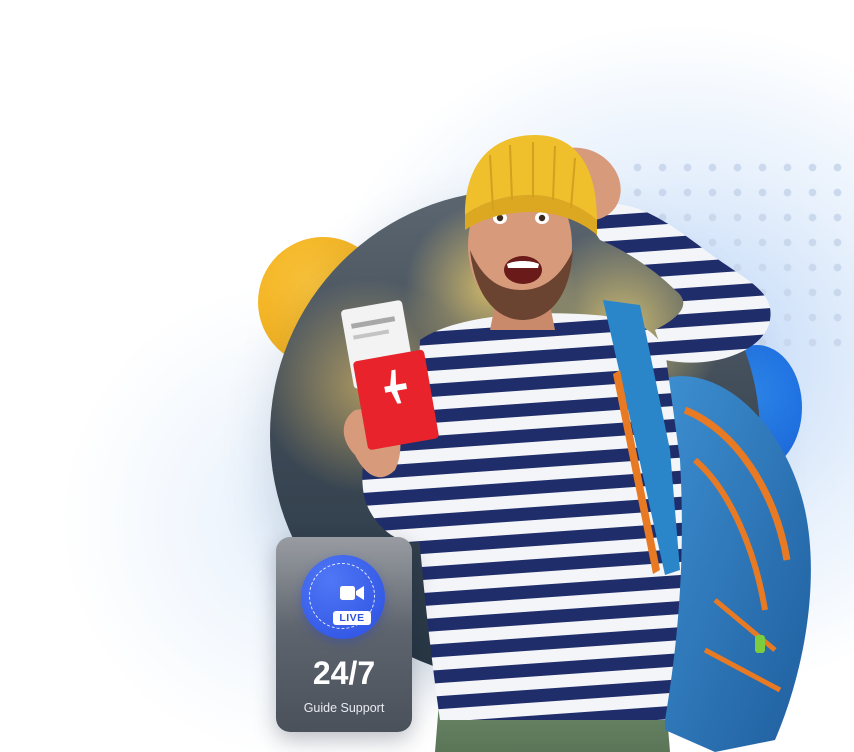 Image resolution: width=854 pixels, height=752 pixels. What do you see at coordinates (344, 673) in the screenshot?
I see `support-hours: 24/7` at bounding box center [344, 673].